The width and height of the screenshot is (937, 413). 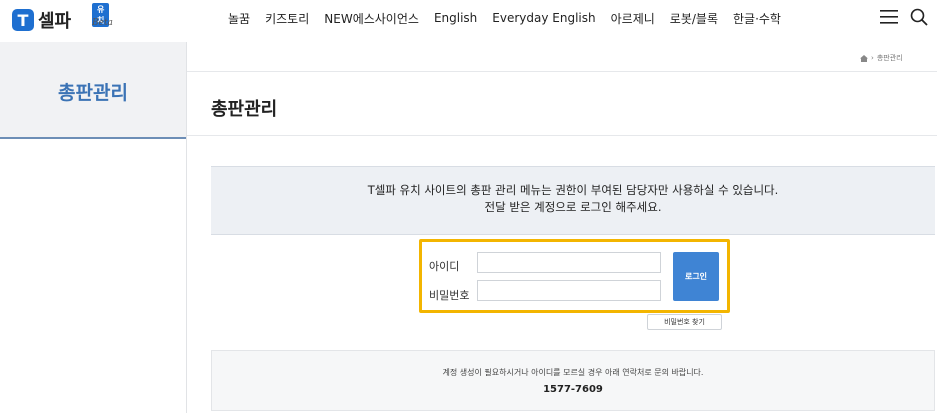 What do you see at coordinates (55, 21) in the screenshot?
I see `logo-name: 셀파` at bounding box center [55, 21].